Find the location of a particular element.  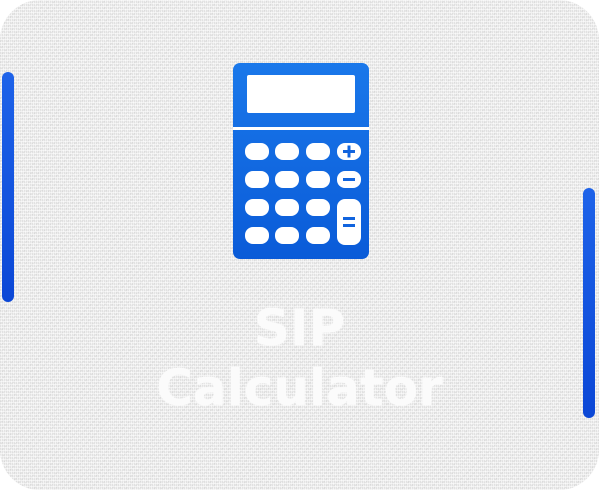

card-title-line-2: Calculator is located at coordinates (299, 388).